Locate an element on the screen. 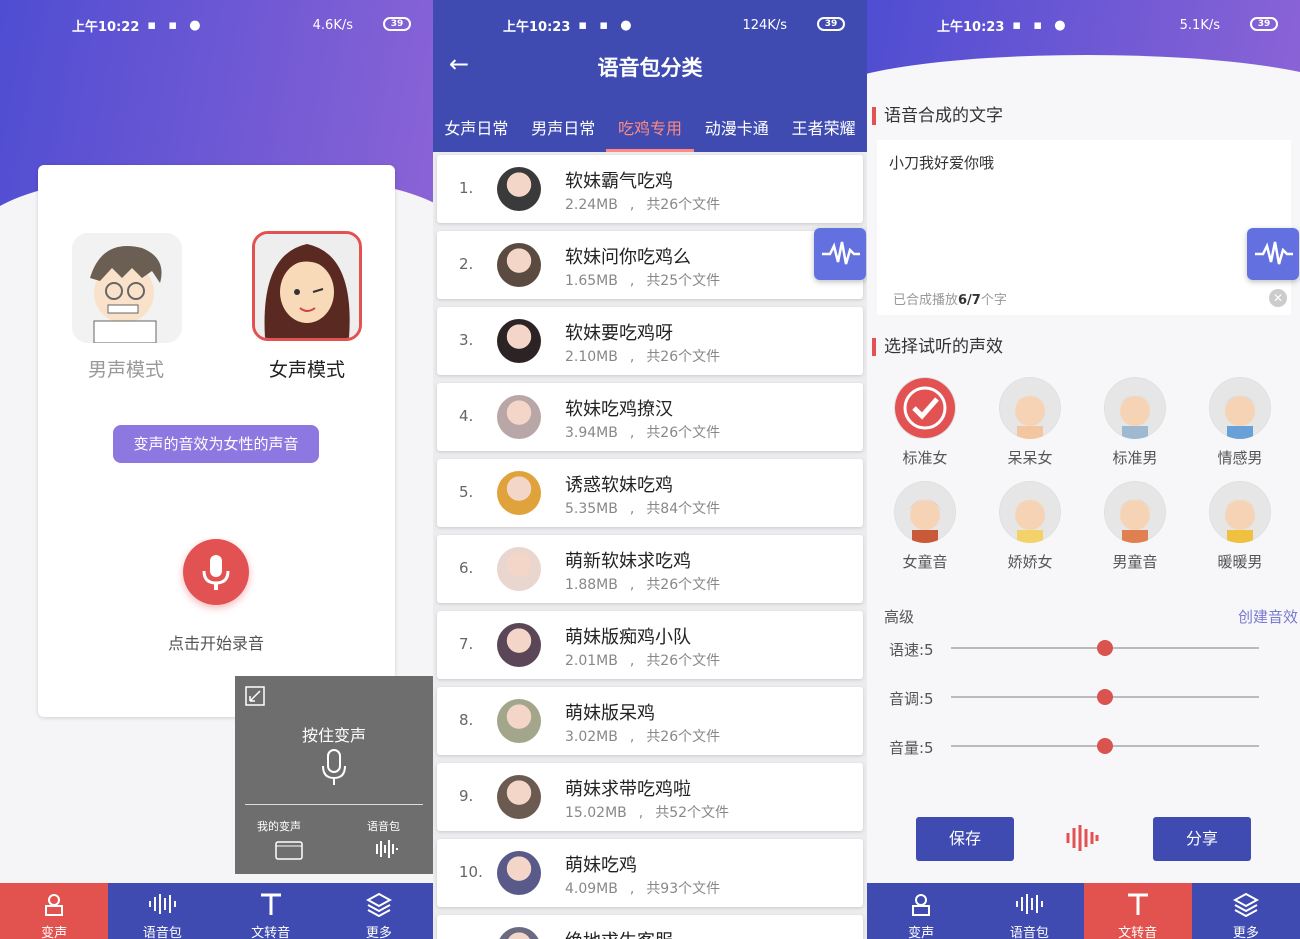 Image resolution: width=1300 pixels, height=939 pixels. voice-option: 情感男 is located at coordinates (1240, 422).